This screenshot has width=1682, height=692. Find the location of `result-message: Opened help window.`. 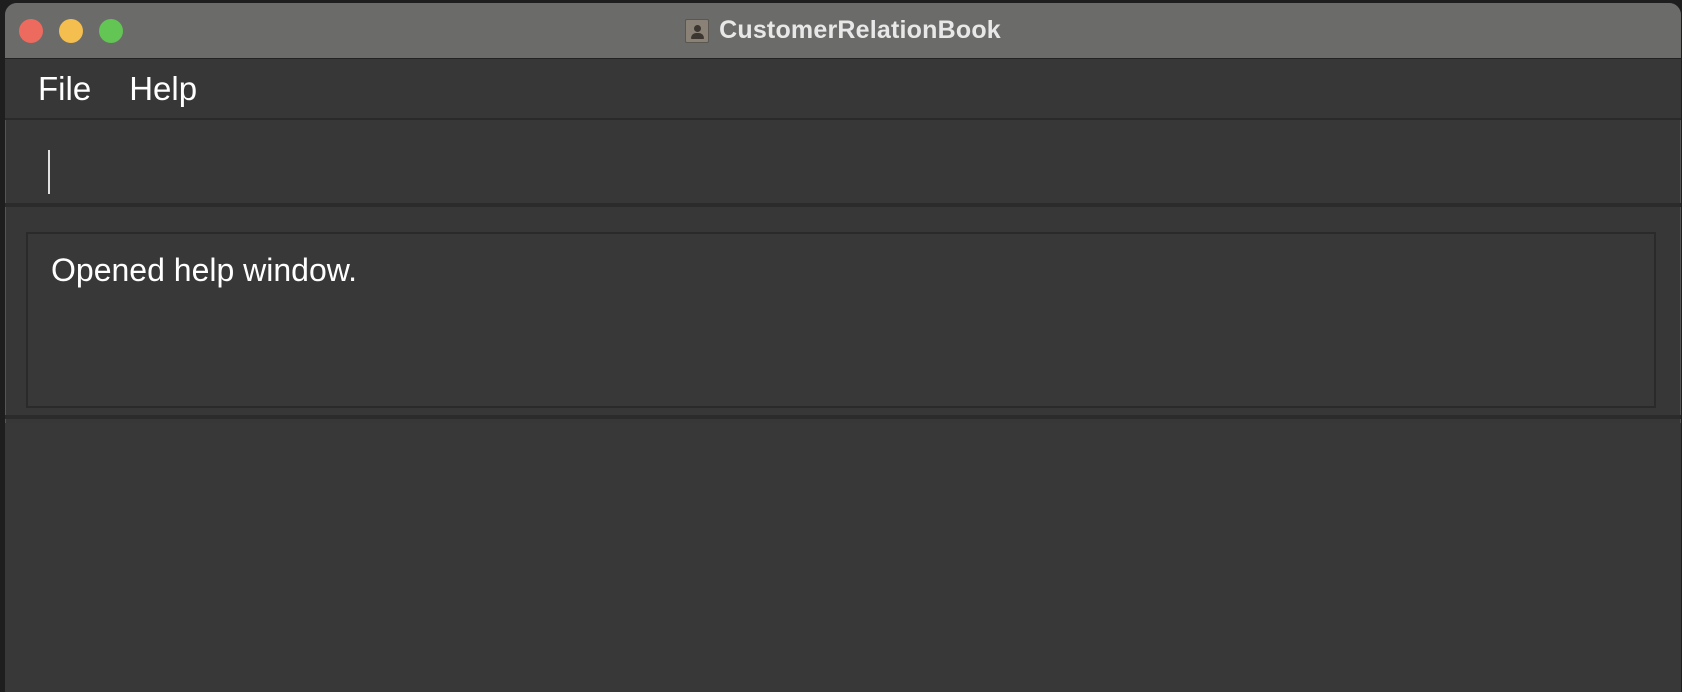

result-message: Opened help window. is located at coordinates (204, 270).